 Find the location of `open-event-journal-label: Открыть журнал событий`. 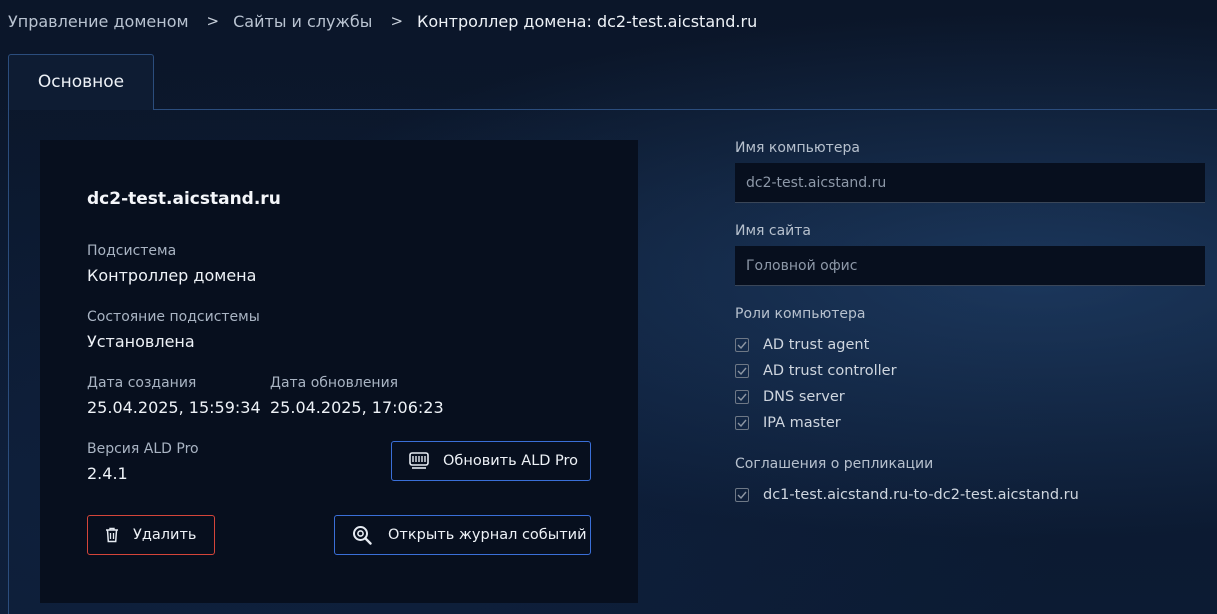

open-event-journal-label: Открыть журнал событий is located at coordinates (487, 535).